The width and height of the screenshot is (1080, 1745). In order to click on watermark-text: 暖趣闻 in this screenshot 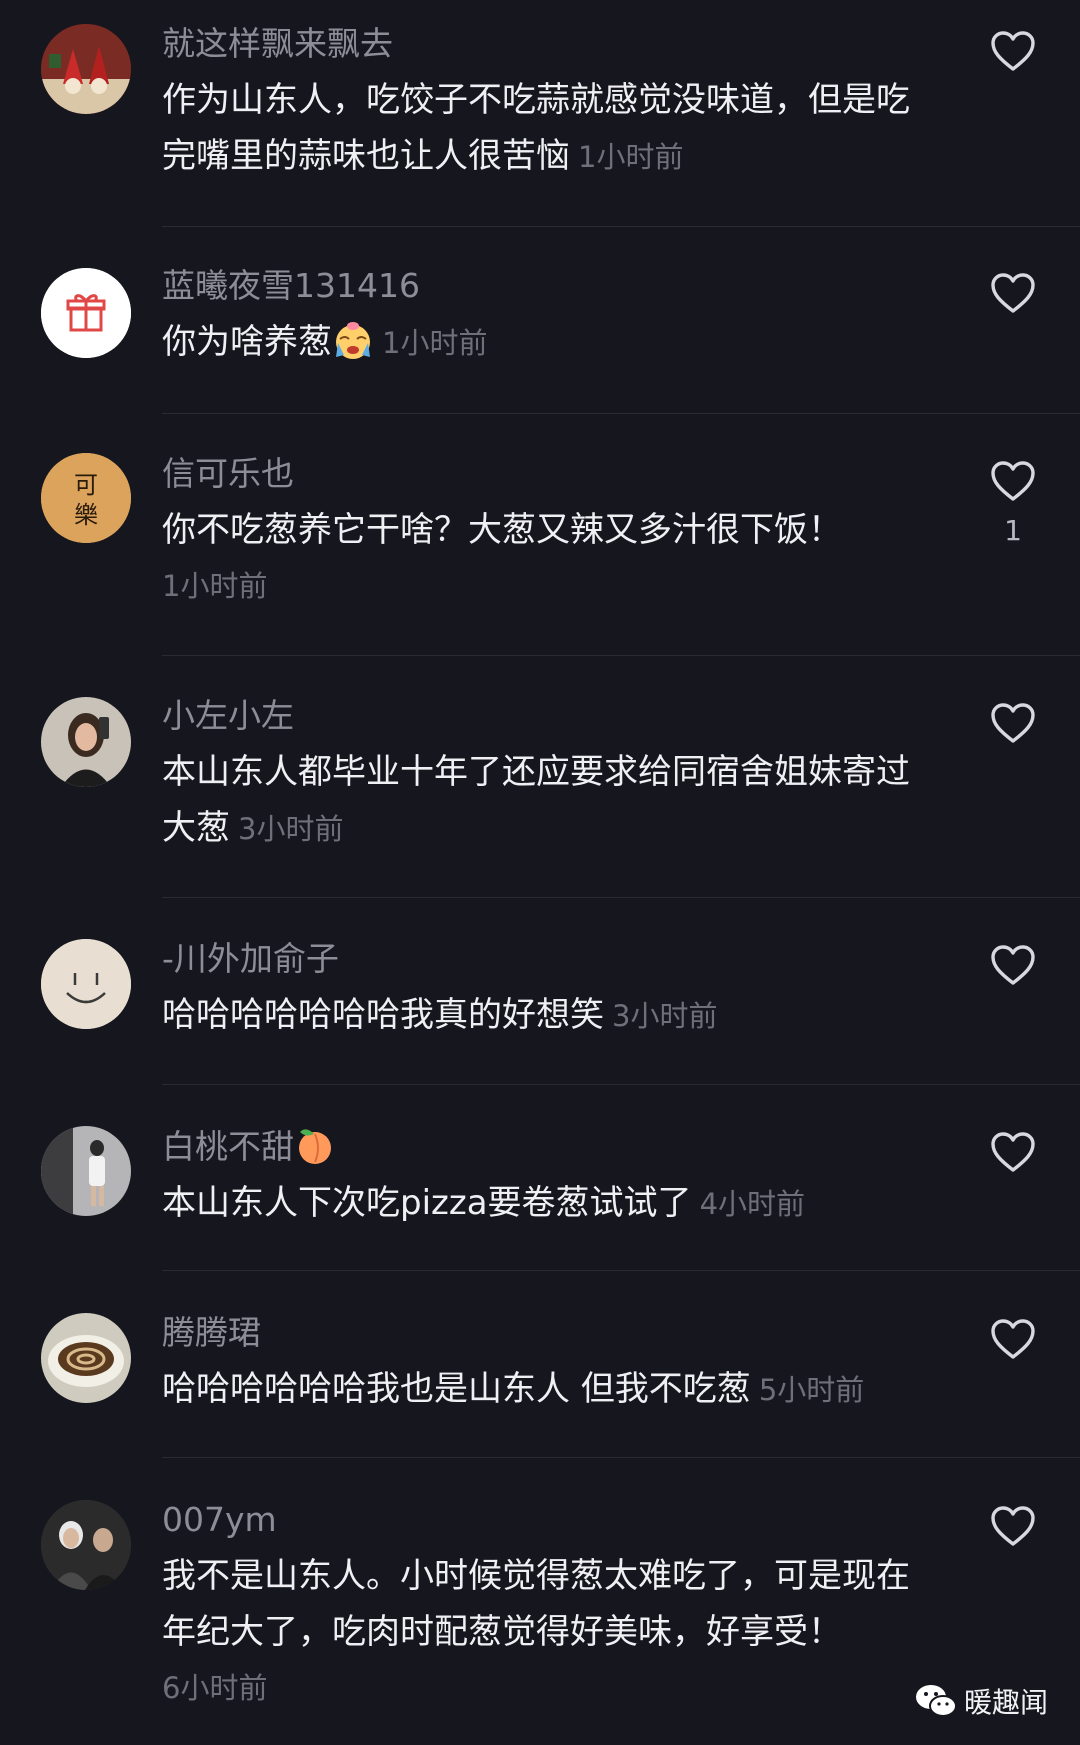, I will do `click(1006, 1702)`.